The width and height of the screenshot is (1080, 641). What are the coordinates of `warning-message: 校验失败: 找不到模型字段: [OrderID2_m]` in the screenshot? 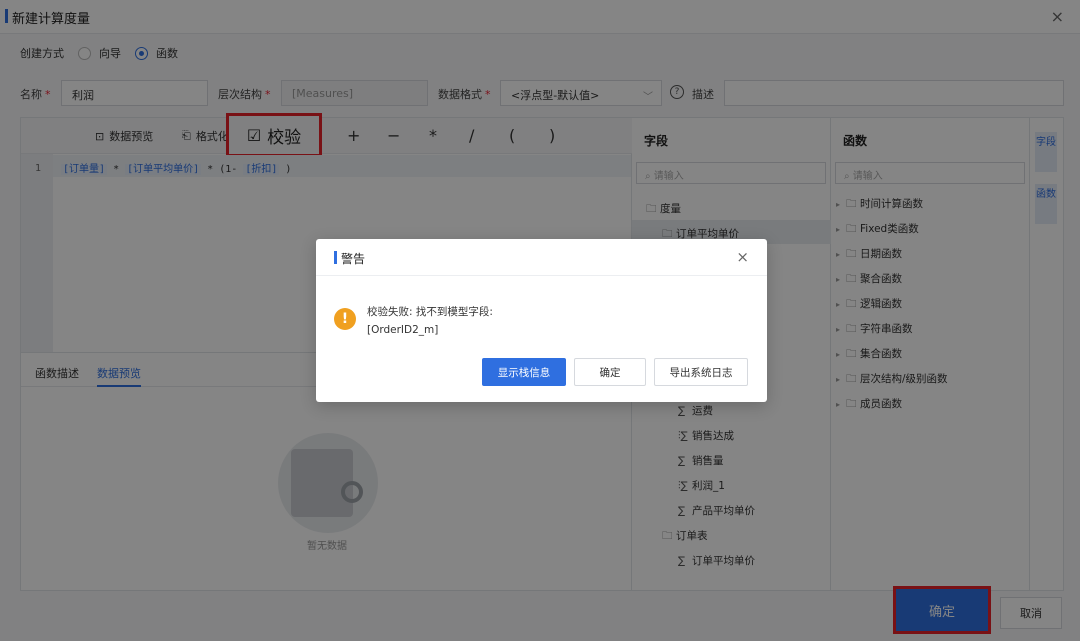 It's located at (430, 321).